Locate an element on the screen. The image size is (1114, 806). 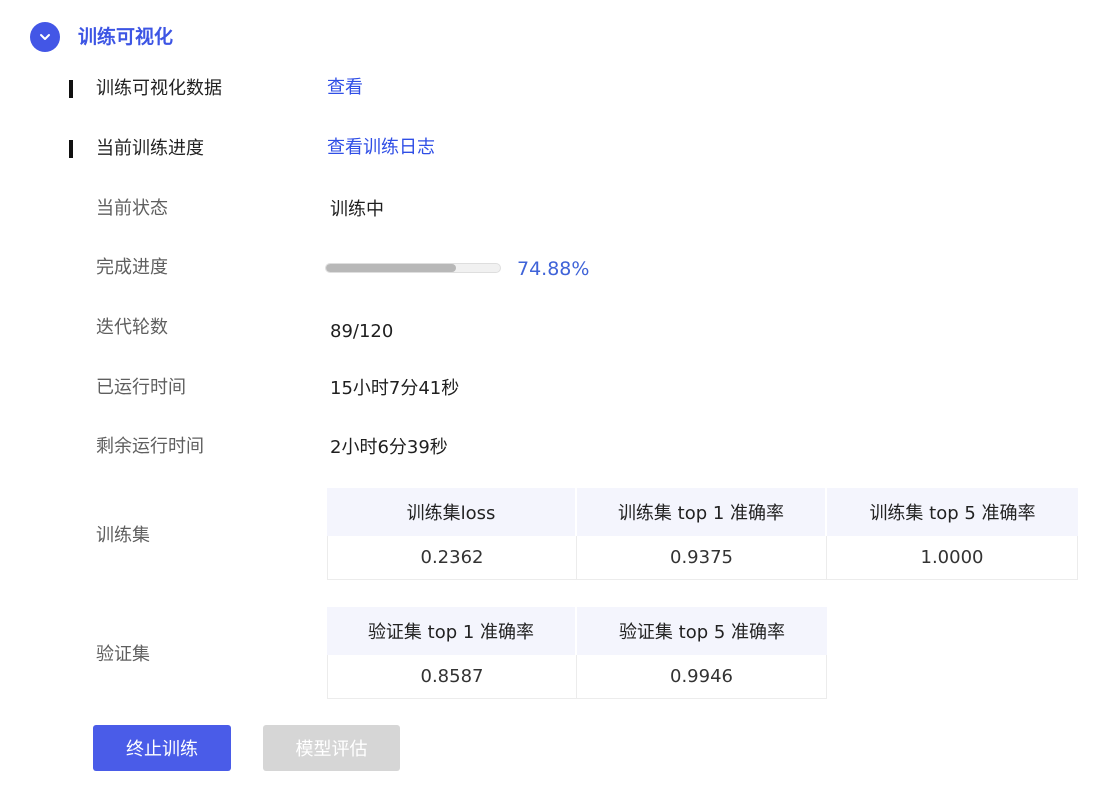
progress-percent: 74.88% is located at coordinates (553, 269).